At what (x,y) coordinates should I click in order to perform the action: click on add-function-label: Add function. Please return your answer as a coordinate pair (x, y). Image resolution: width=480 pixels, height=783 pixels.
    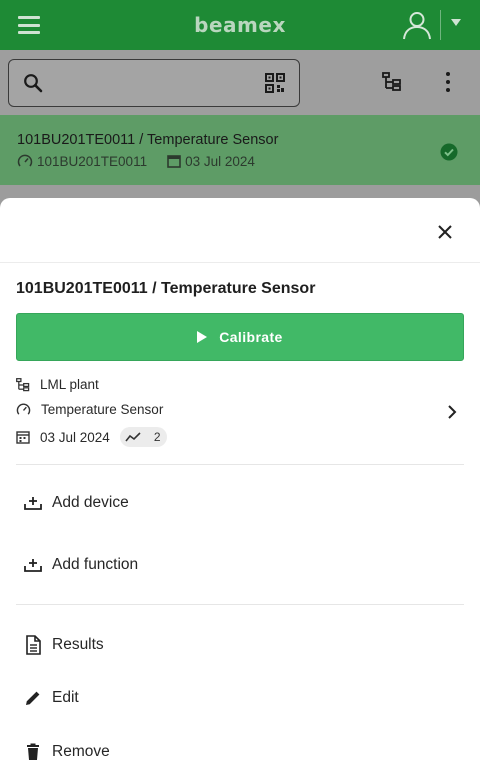
    Looking at the image, I should click on (95, 564).